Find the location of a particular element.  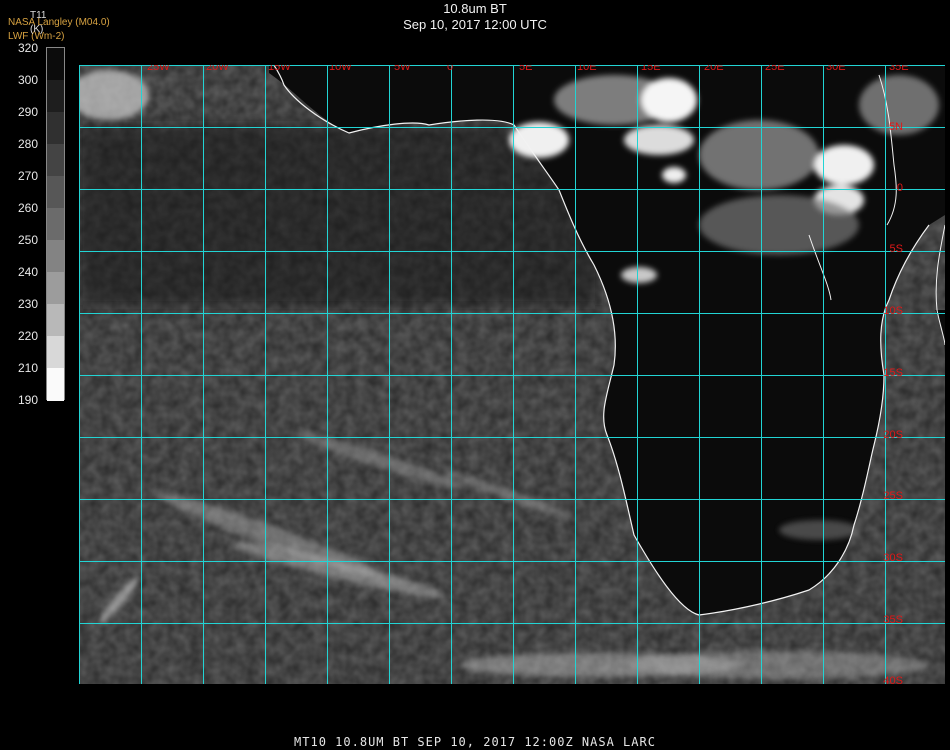

colorbar-tick-label: 210 is located at coordinates (28, 368).